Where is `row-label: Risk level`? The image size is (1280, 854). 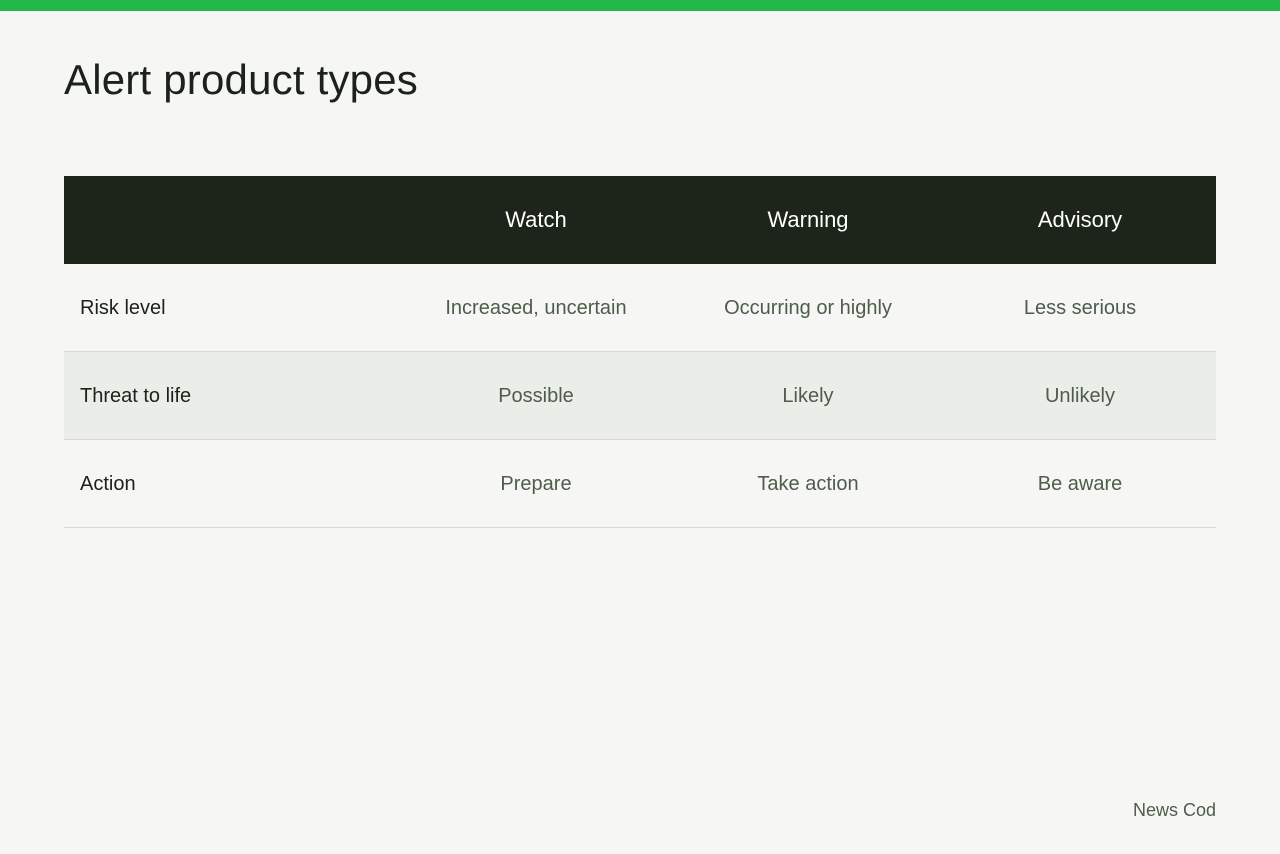
row-label: Risk level is located at coordinates (123, 307).